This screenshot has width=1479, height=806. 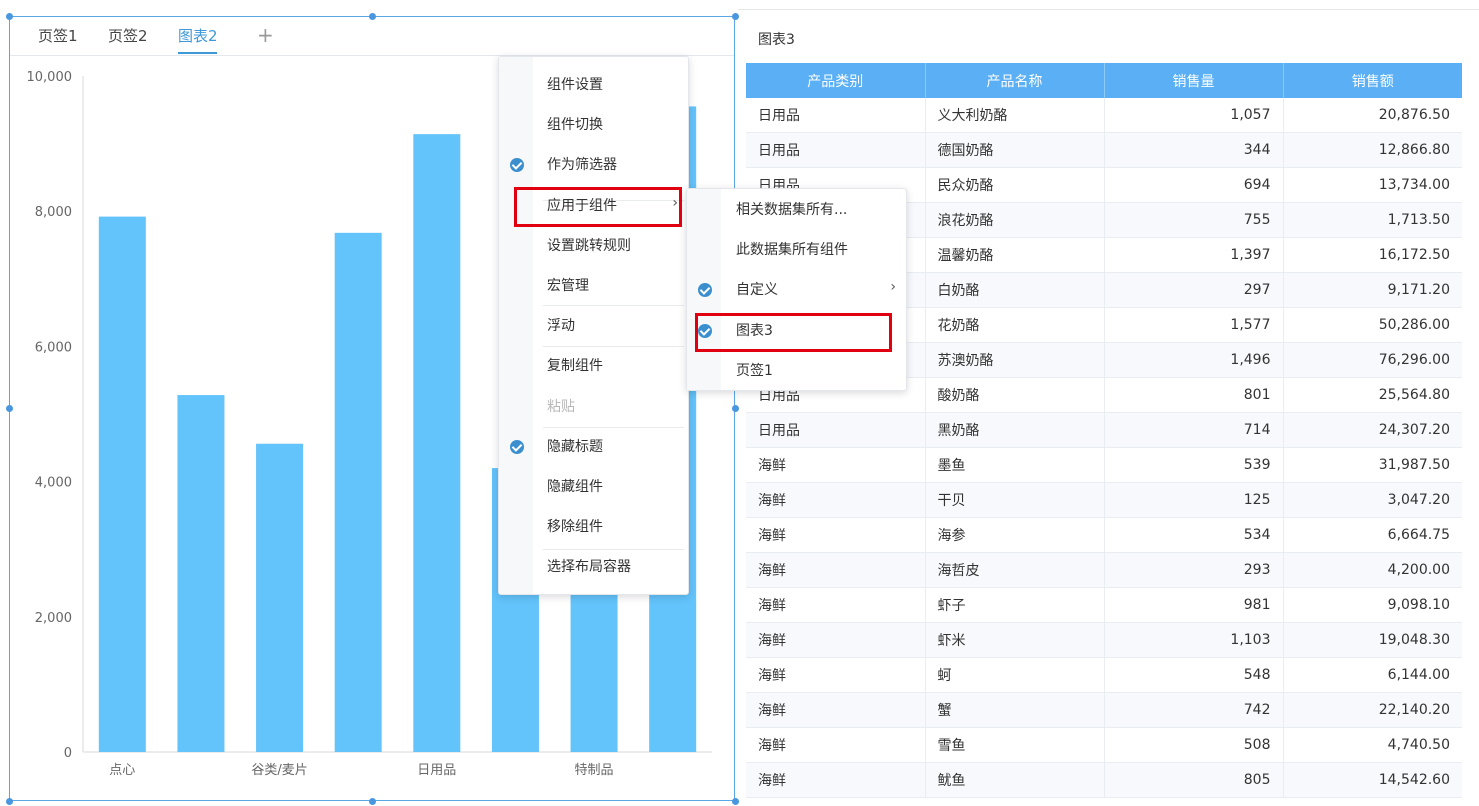 What do you see at coordinates (1194, 430) in the screenshot?
I see `table-cell: 714` at bounding box center [1194, 430].